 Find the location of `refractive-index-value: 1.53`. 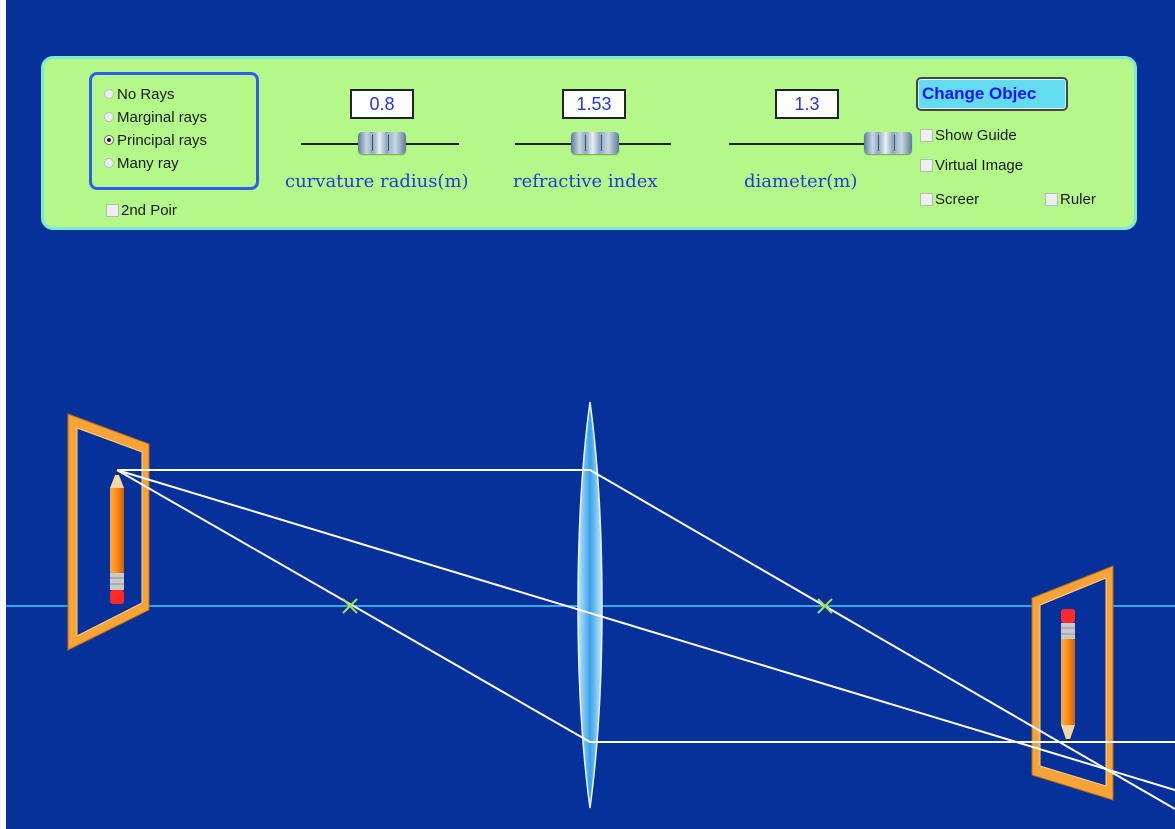

refractive-index-value: 1.53 is located at coordinates (594, 104).